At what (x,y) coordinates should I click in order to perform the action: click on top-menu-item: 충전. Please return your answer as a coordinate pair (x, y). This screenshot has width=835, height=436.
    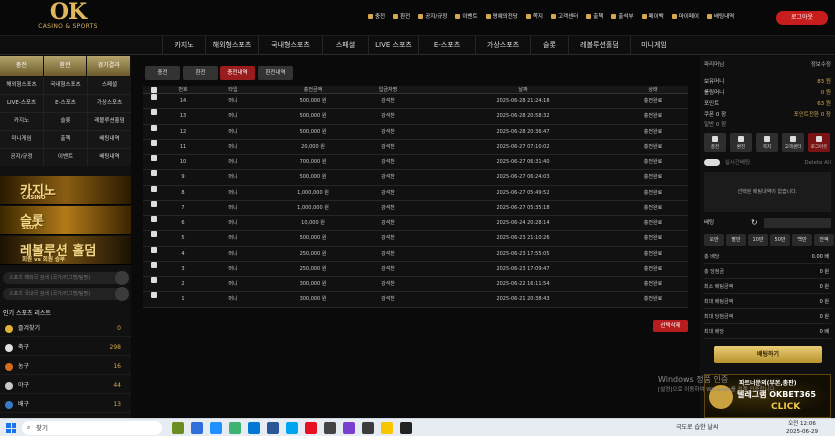
    Looking at the image, I should click on (376, 16).